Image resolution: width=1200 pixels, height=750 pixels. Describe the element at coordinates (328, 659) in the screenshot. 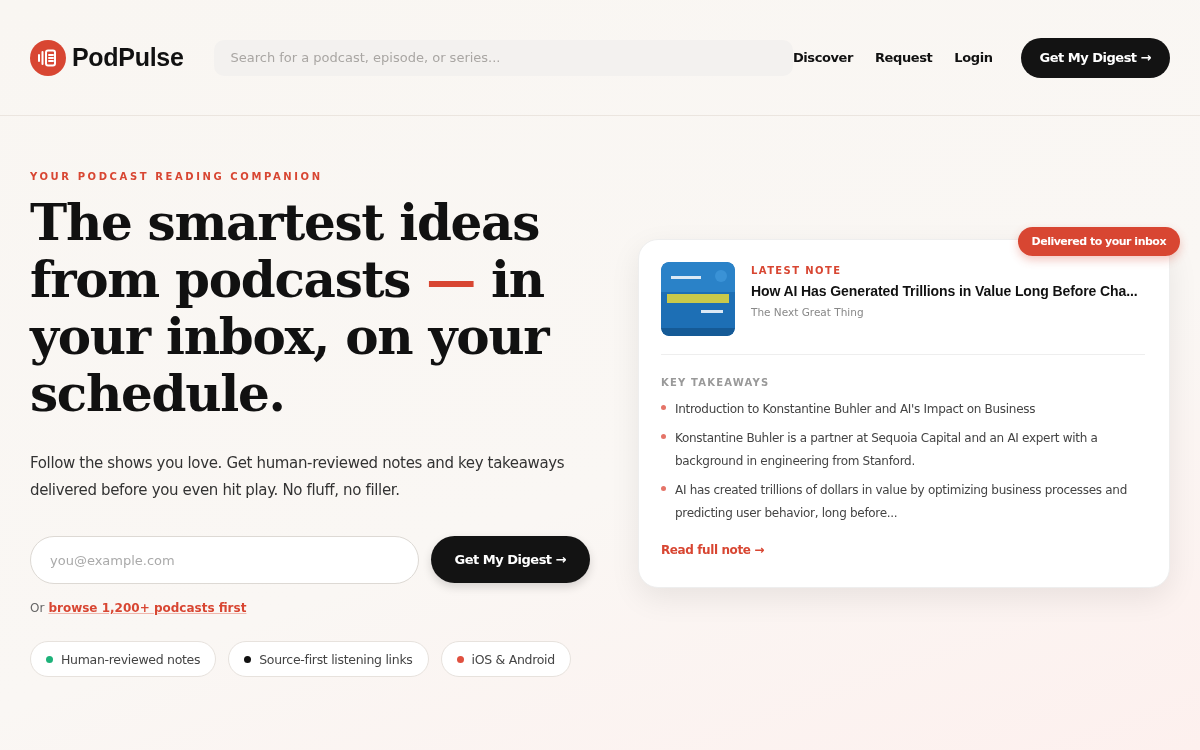

I see `feature-pill: Source-first listening links` at that location.